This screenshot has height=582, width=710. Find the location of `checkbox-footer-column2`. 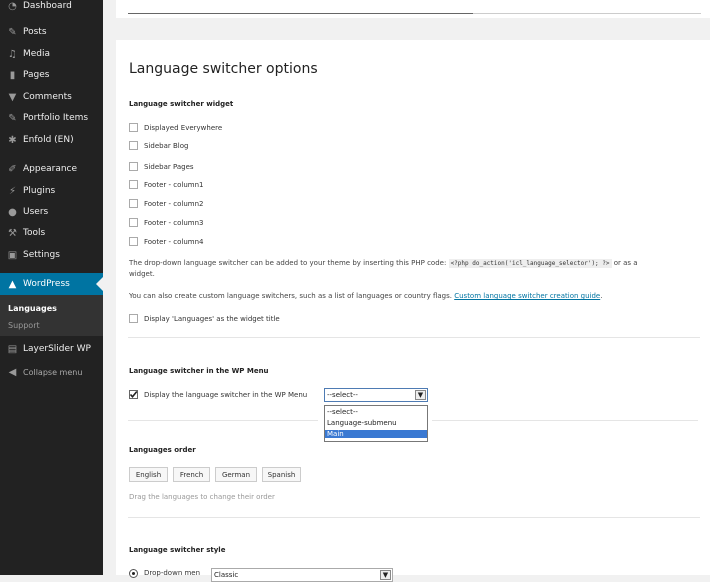

checkbox-footer-column2 is located at coordinates (133, 203).